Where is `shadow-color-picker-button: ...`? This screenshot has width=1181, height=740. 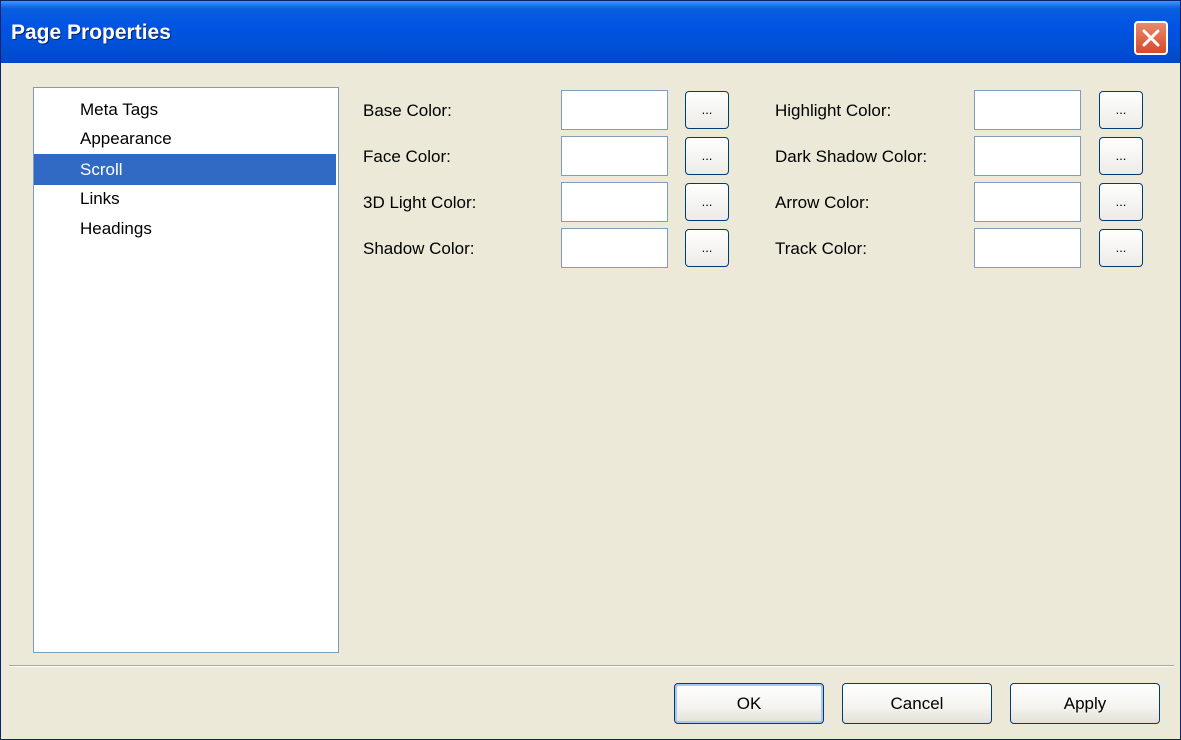
shadow-color-picker-button: ... is located at coordinates (707, 248).